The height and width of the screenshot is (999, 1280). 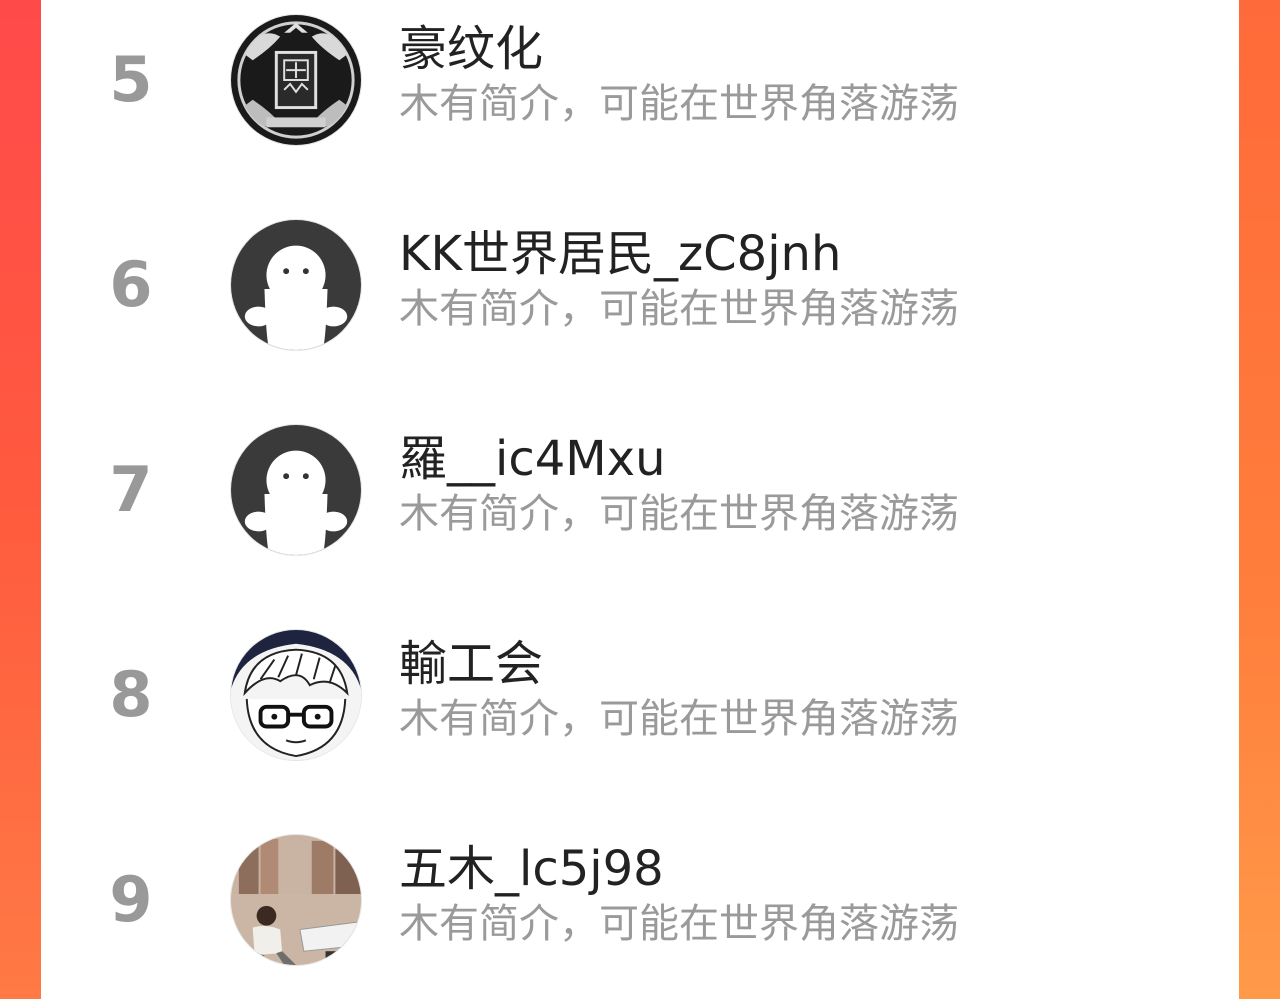 I want to click on list-item: 5 豪纹化 木有简介，可能在世界角落游荡, so click(x=640, y=80).